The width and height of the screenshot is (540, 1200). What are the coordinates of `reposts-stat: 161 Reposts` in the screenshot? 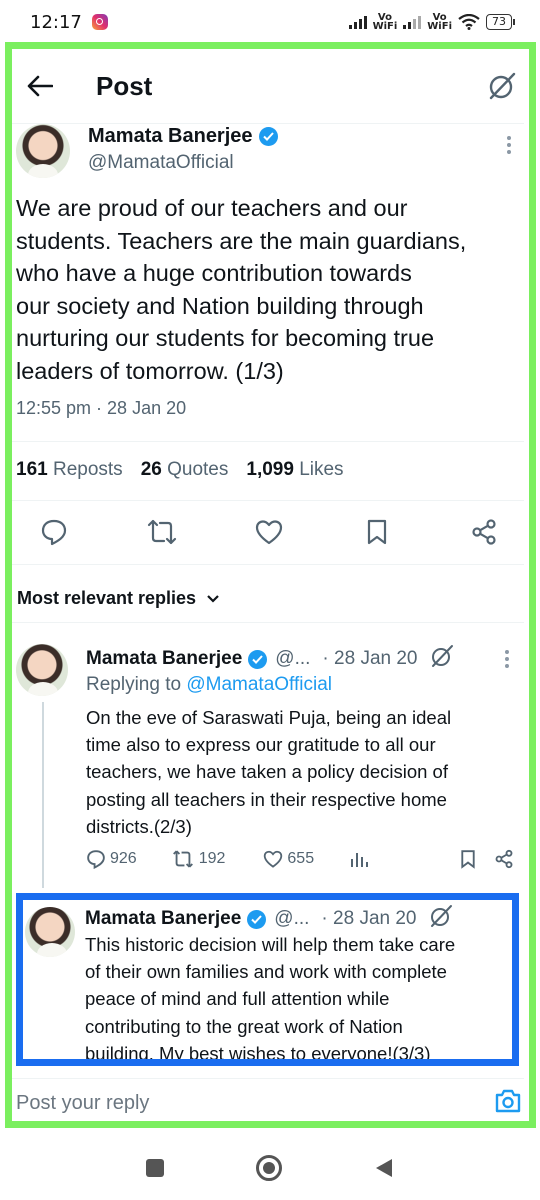 It's located at (69, 470).